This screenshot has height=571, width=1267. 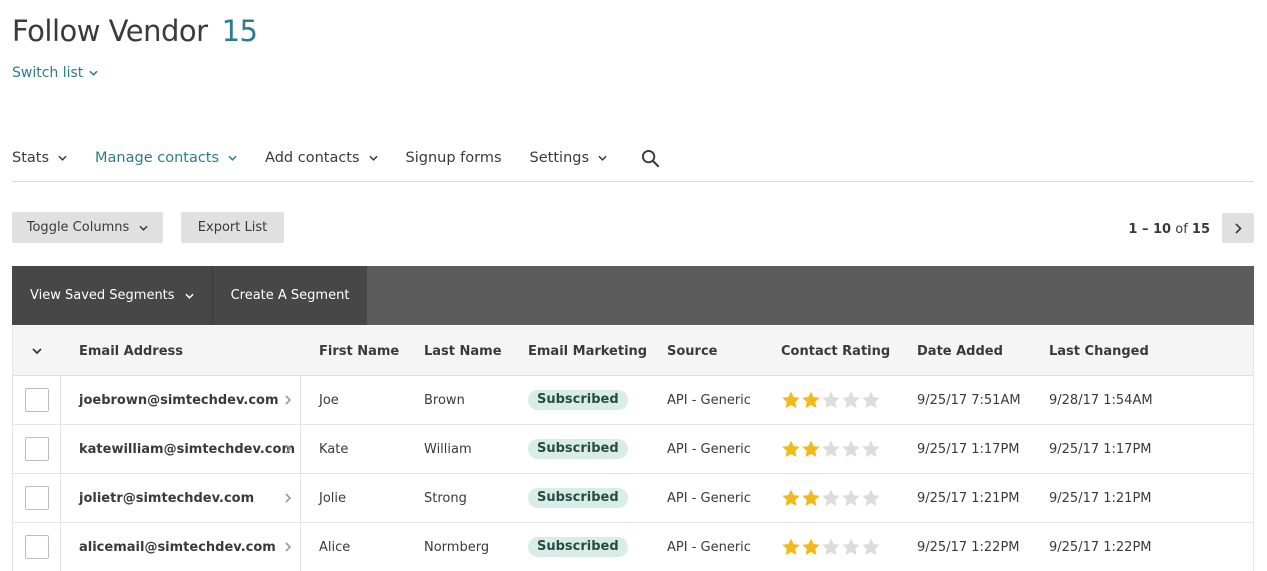 What do you see at coordinates (968, 449) in the screenshot?
I see `date-added: 9/25/17 1:17PM` at bounding box center [968, 449].